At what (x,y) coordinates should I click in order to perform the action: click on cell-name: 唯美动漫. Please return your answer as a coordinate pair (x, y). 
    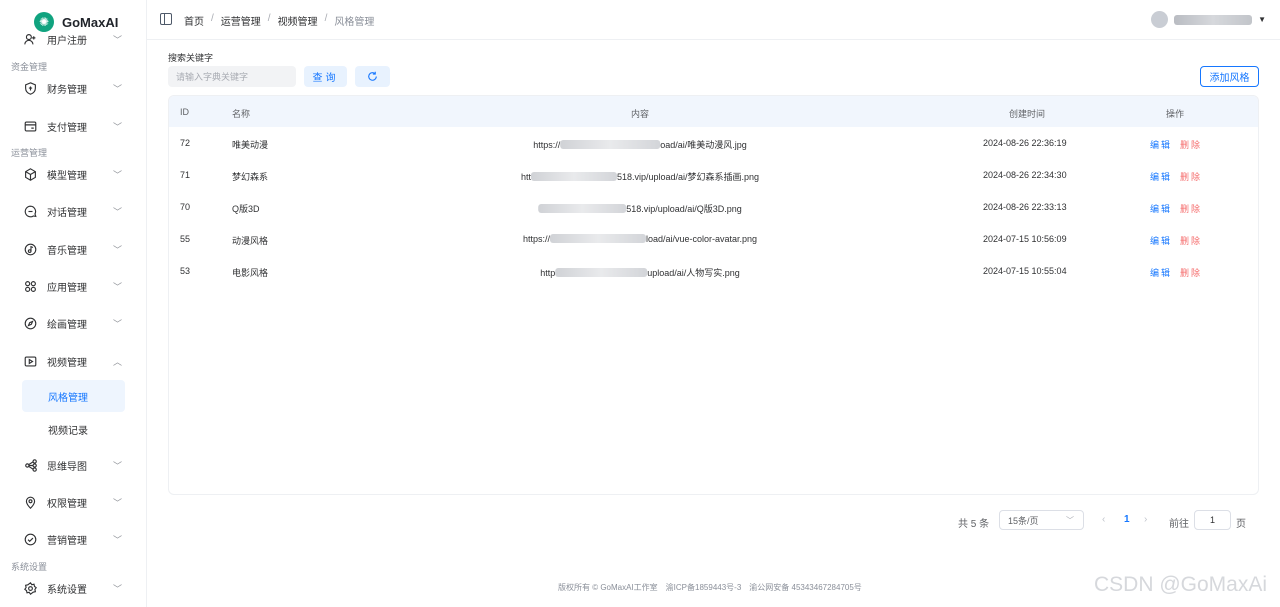
    Looking at the image, I should click on (250, 145).